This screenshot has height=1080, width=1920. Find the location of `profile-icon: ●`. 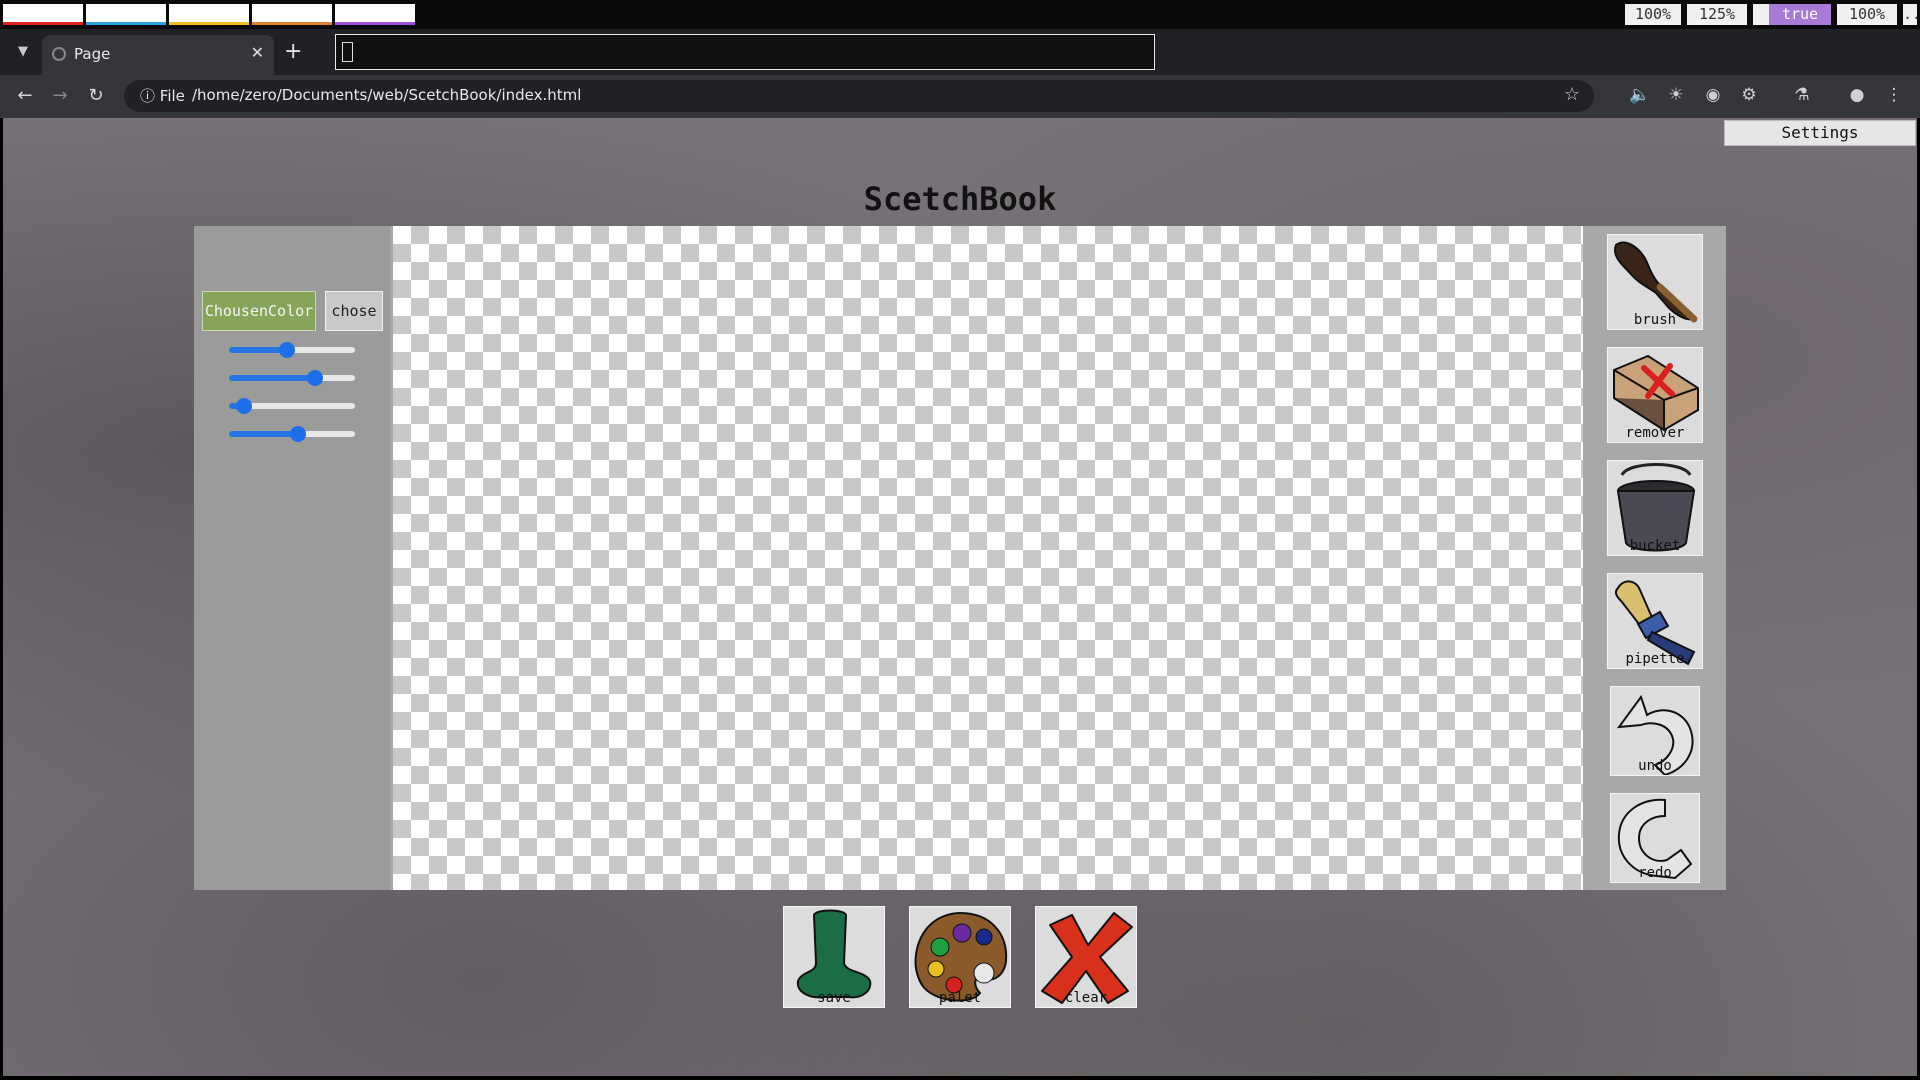

profile-icon: ● is located at coordinates (1857, 95).